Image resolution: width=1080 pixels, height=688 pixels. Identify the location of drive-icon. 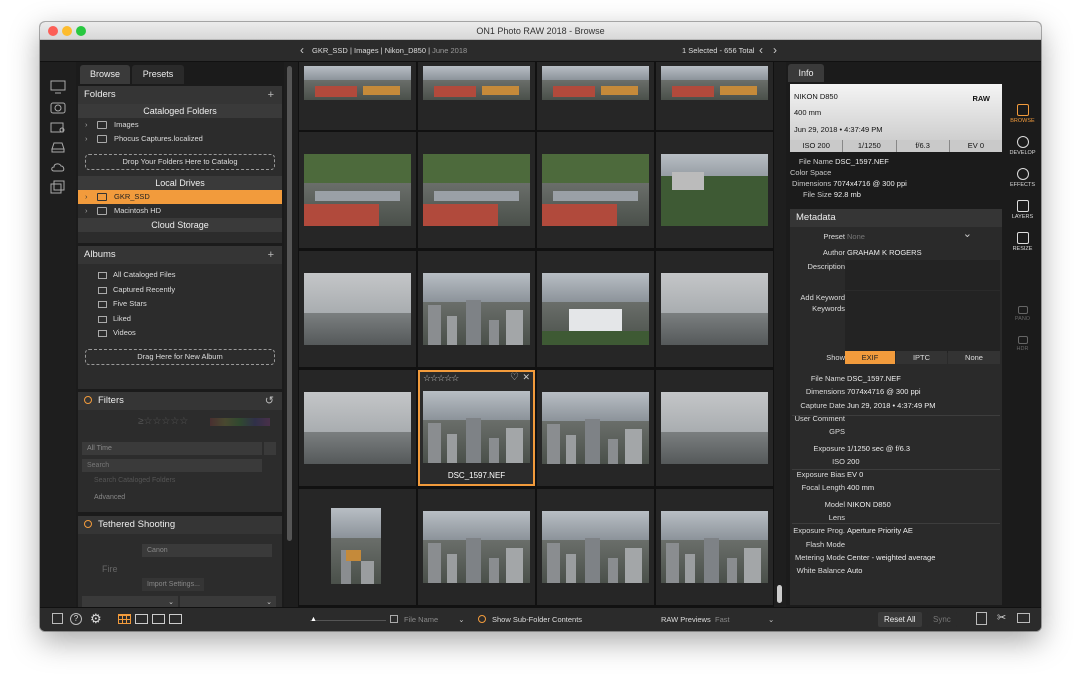
(58, 147).